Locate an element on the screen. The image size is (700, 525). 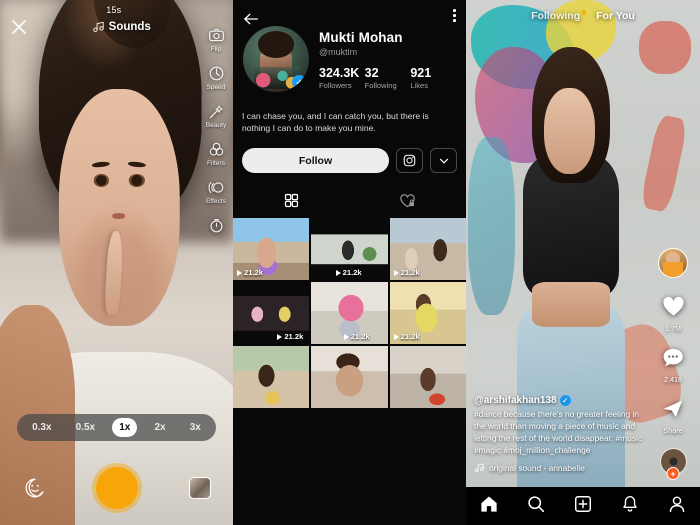
feed-author: @arshifakhan138 ✓ is located at coordinates (560, 401).